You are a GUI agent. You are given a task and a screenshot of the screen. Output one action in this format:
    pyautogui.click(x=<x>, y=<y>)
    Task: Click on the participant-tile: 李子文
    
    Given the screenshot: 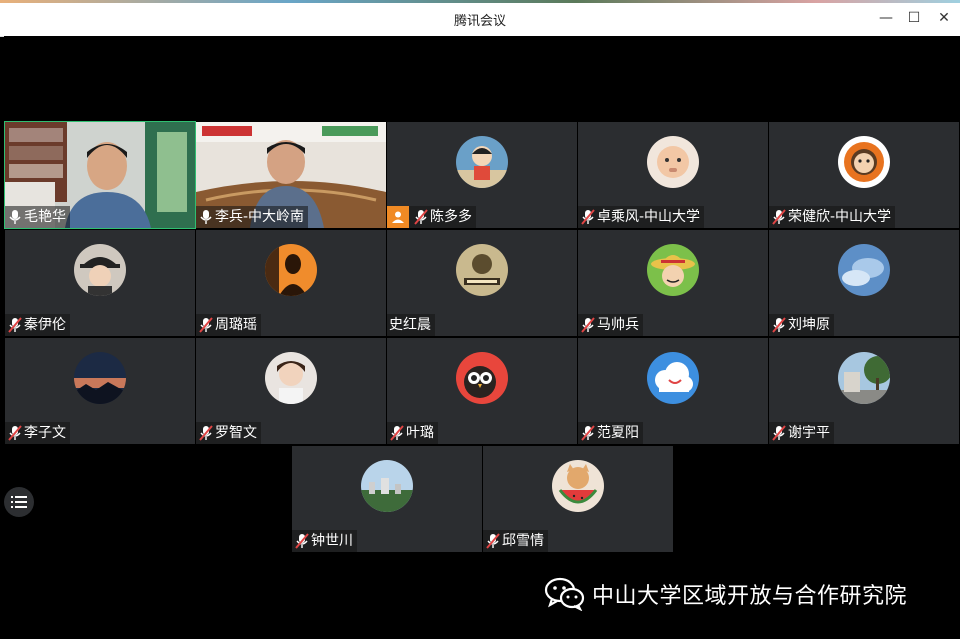 What is the action you would take?
    pyautogui.click(x=100, y=391)
    